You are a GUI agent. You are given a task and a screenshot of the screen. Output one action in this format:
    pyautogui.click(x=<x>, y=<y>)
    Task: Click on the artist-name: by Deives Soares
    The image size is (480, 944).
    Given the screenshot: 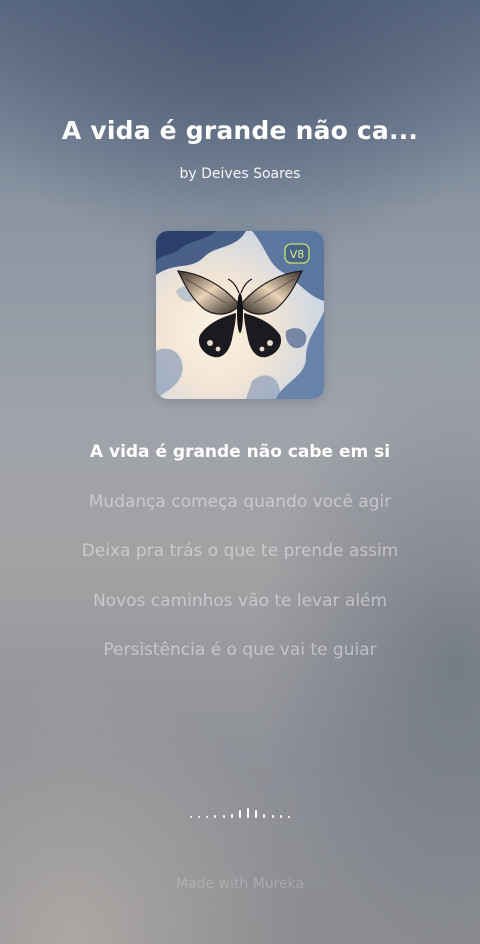 What is the action you would take?
    pyautogui.click(x=240, y=174)
    